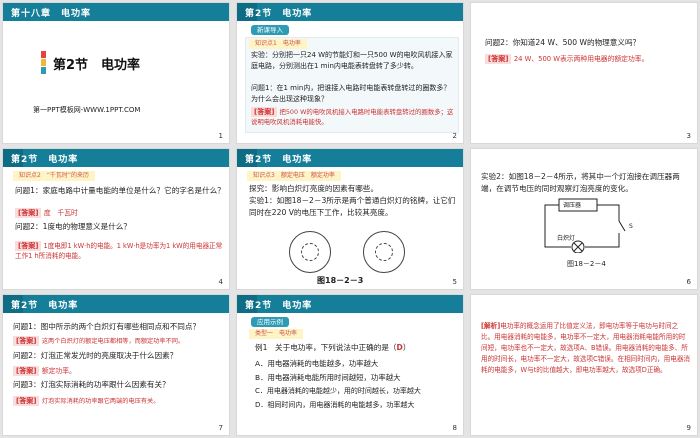 The height and width of the screenshot is (438, 700). What do you see at coordinates (120, 190) in the screenshot?
I see `question-1: 问题1：家庭电路中计量电能的单位是什么？它的字名是什么？` at bounding box center [120, 190].